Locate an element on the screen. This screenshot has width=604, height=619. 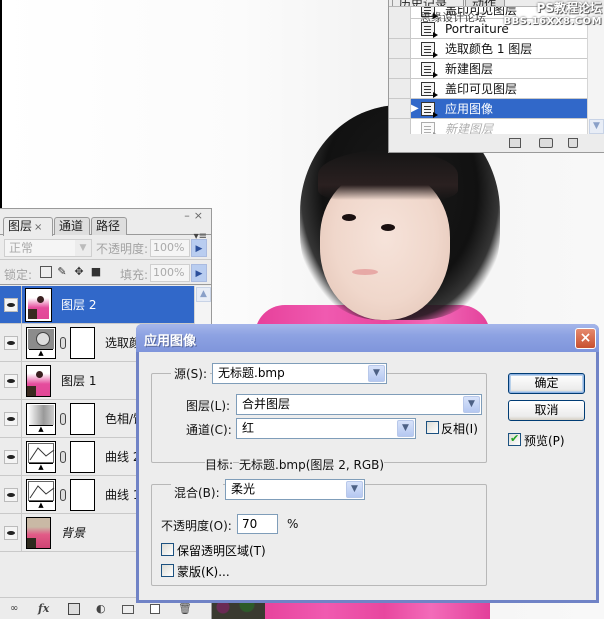
preserve-transparency-label: 保留透明区域(T) is located at coordinates (221, 550).